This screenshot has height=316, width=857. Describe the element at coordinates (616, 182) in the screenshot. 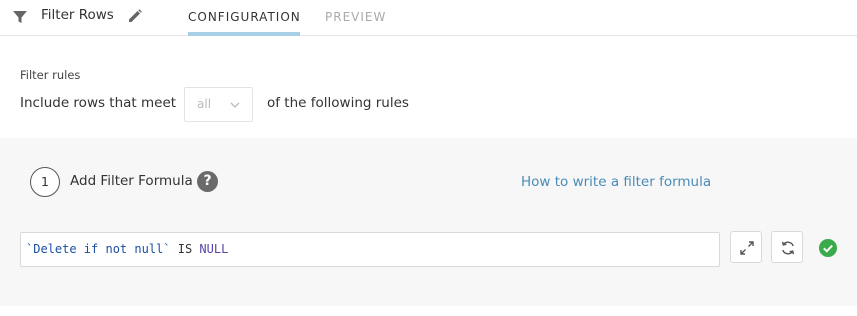

I see `help-link: How to write a filter formula` at that location.